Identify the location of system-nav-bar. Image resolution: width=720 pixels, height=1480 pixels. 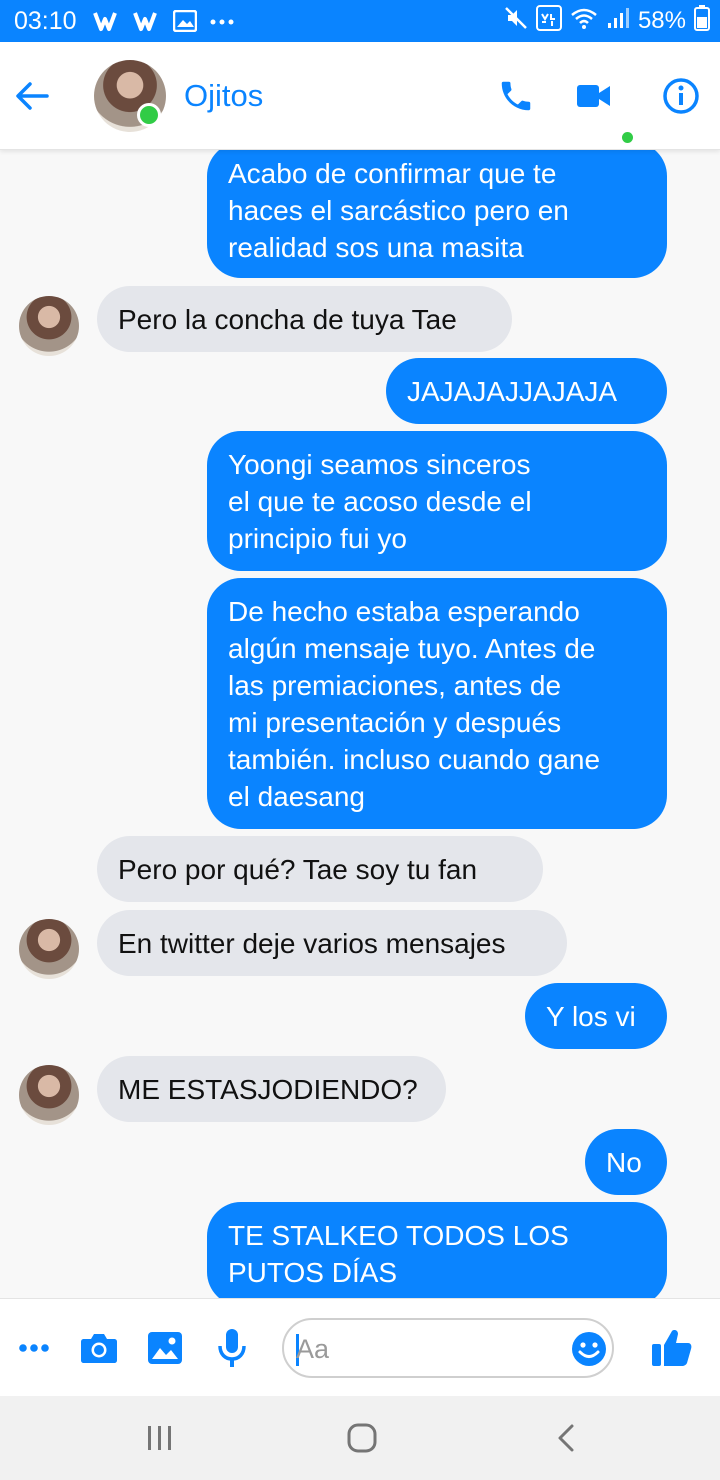
(360, 1438).